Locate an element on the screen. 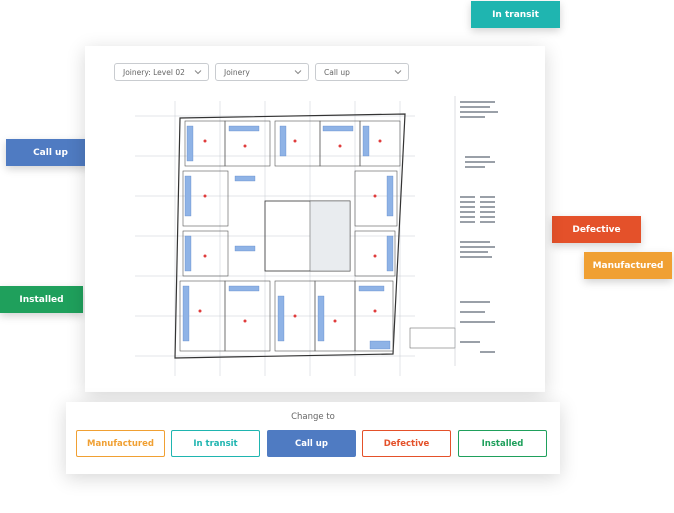  manufactured-tag: Manufactured is located at coordinates (628, 265).